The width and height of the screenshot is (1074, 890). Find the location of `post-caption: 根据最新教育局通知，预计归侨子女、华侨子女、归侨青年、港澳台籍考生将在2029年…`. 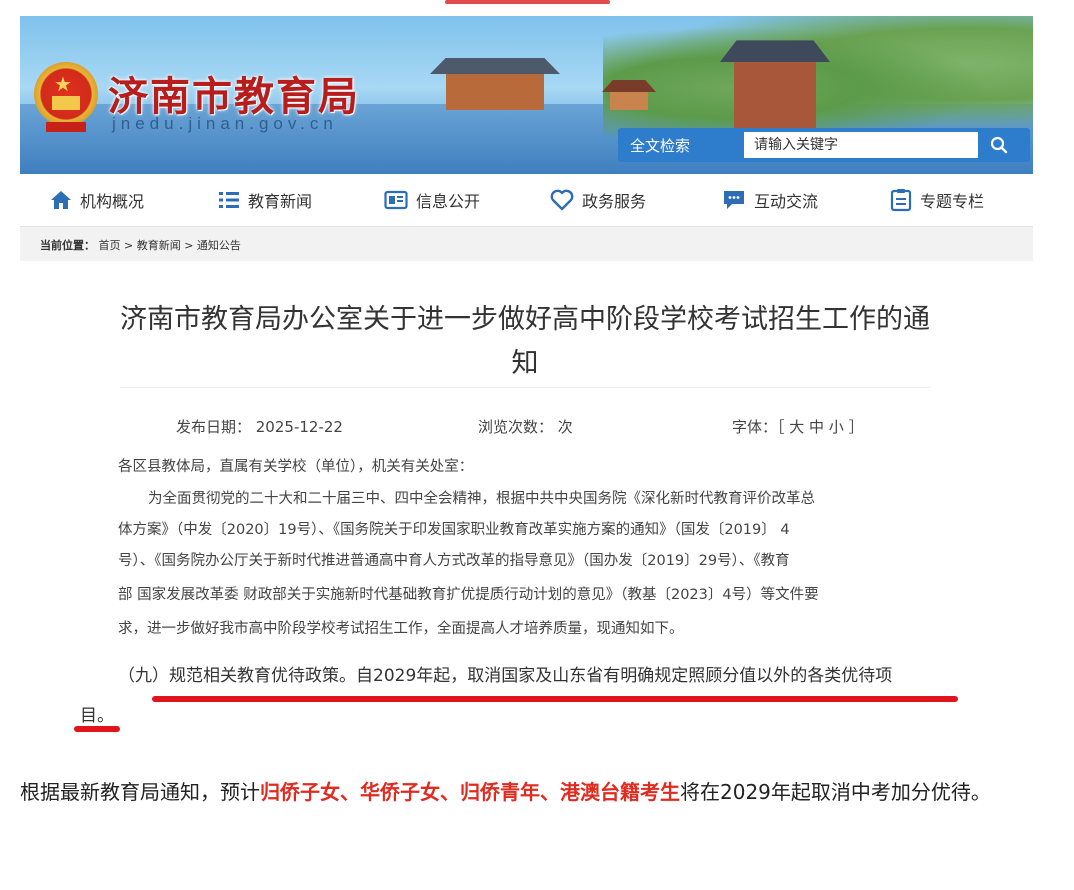

post-caption: 根据最新教育局通知，预计归侨子女、华侨子女、归侨青年、港澳台籍考生将在2029年… is located at coordinates (535, 792).